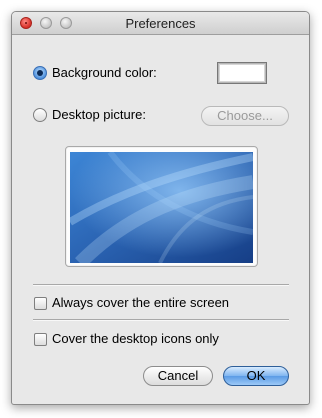 This screenshot has width=322, height=418. Describe the element at coordinates (135, 338) in the screenshot. I see `cover-icons-label: Cover the desktop icons only` at that location.